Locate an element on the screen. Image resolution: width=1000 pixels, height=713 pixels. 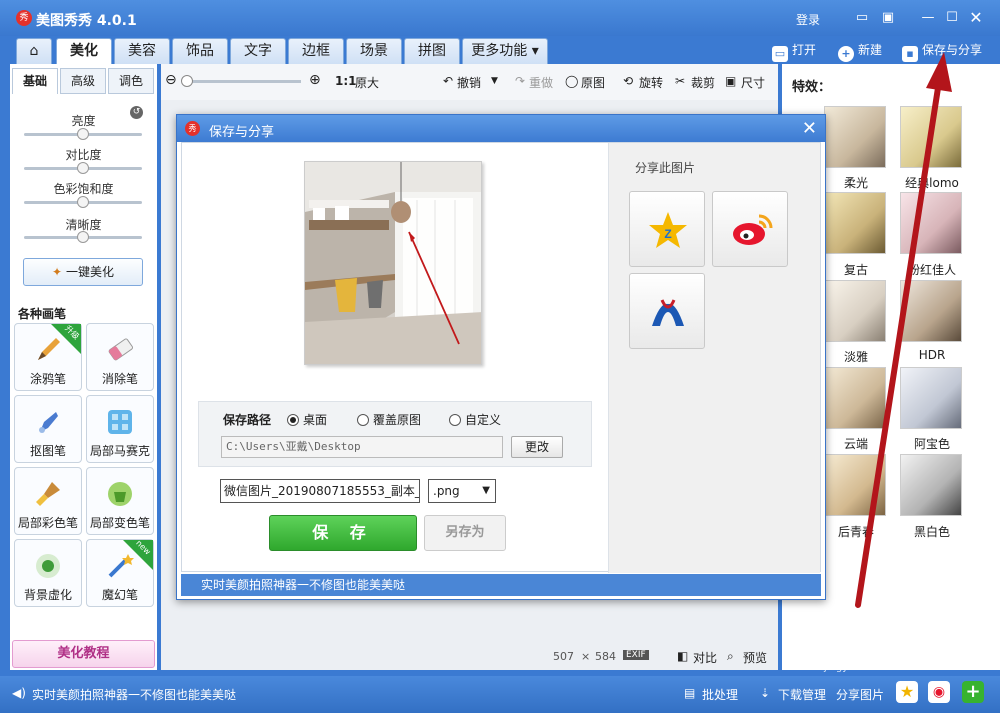
save-path-input: C:\Users\亚戴\Desktop is located at coordinates (362, 447).